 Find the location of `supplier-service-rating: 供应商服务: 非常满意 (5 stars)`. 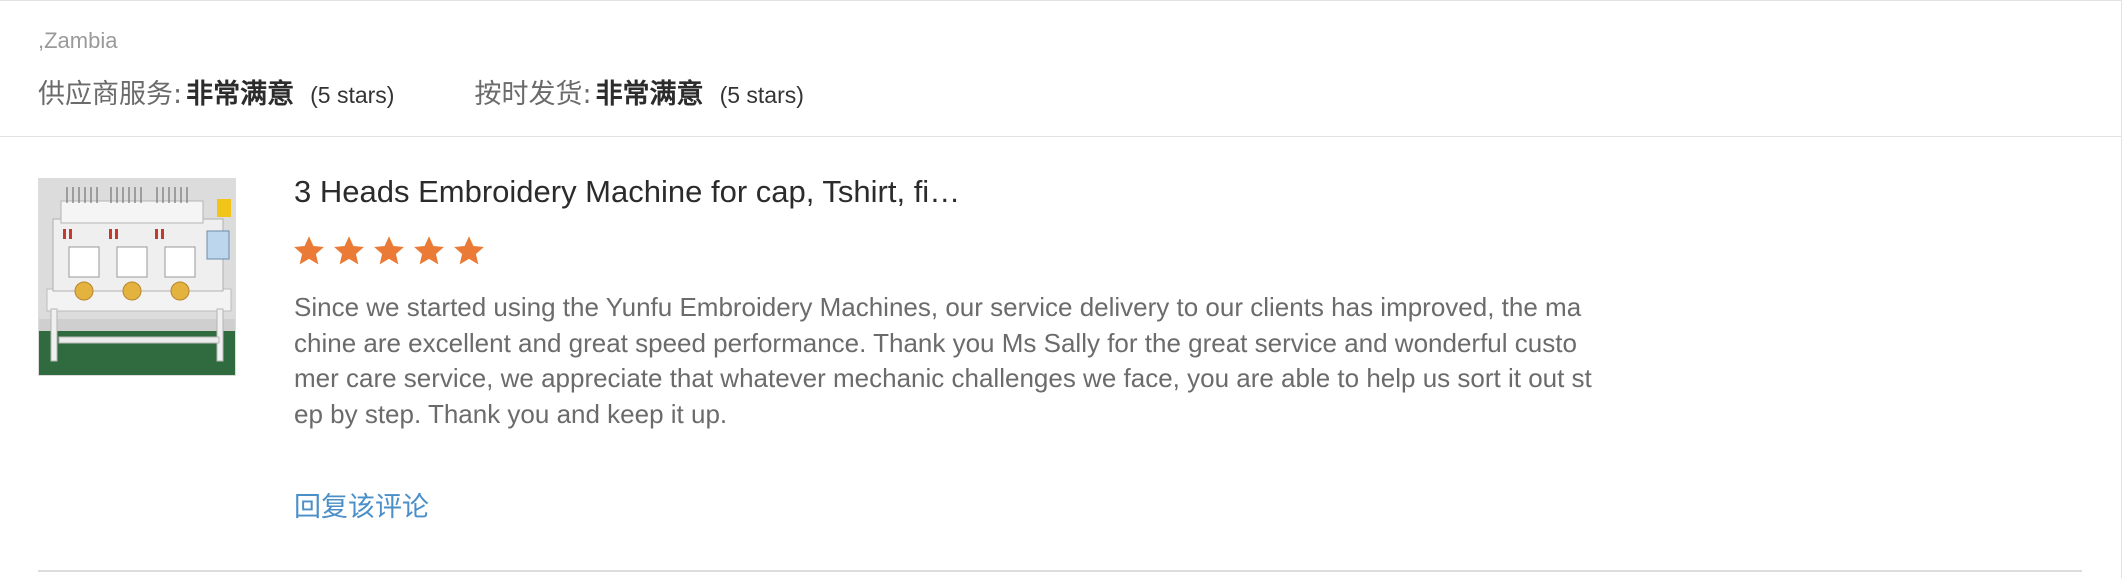

supplier-service-rating: 供应商服务: 非常满意 (5 stars) is located at coordinates (216, 91).